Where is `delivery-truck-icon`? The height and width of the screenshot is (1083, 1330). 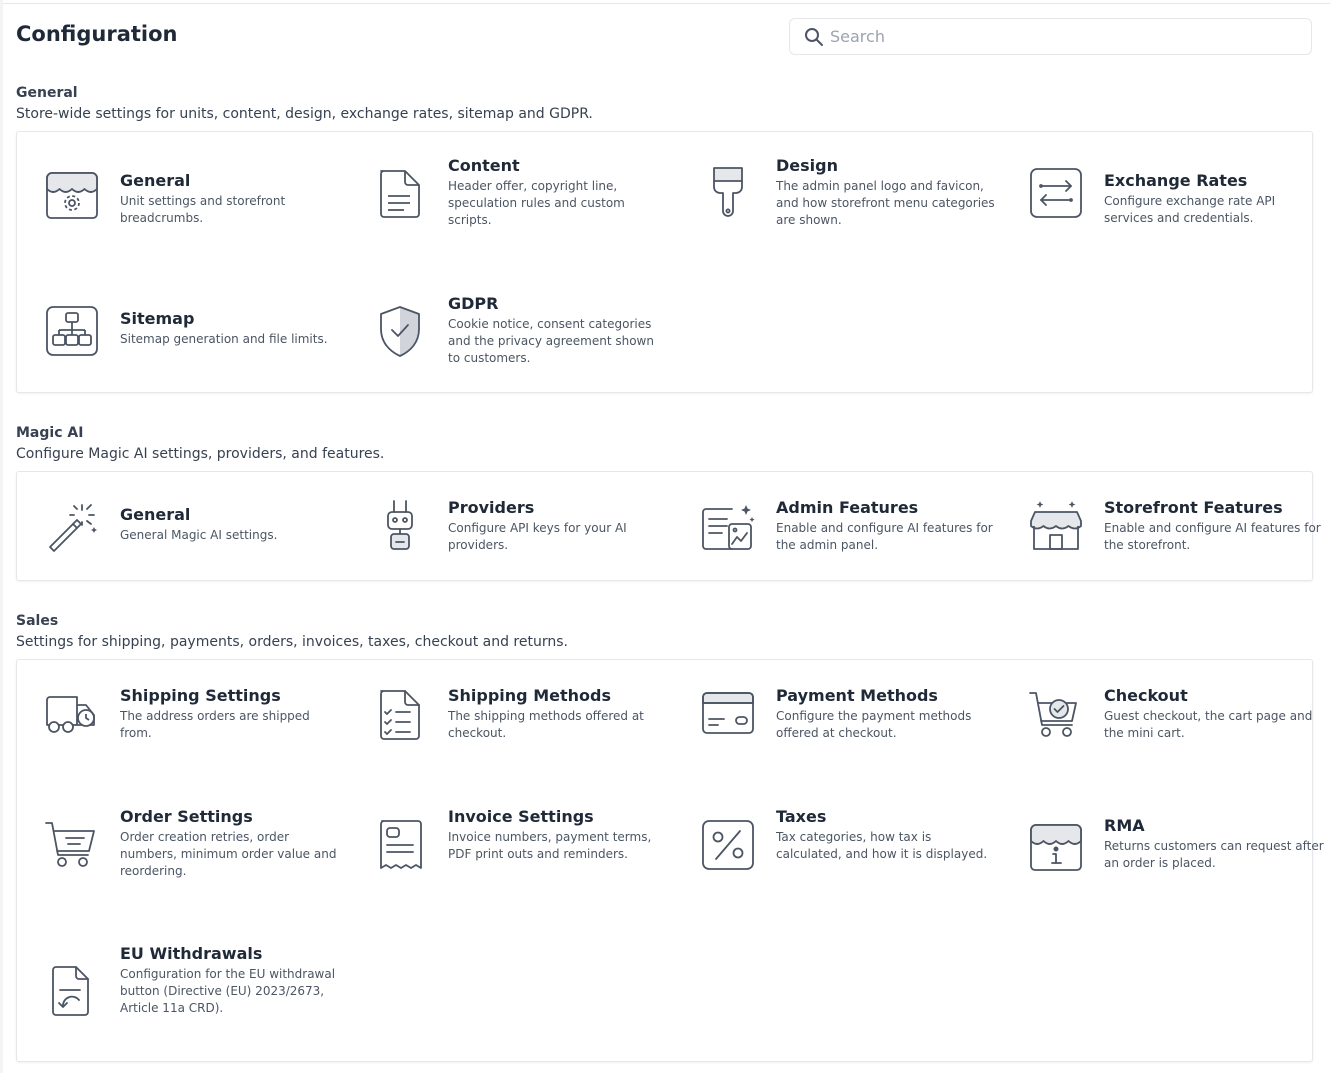
delivery-truck-icon is located at coordinates (72, 715).